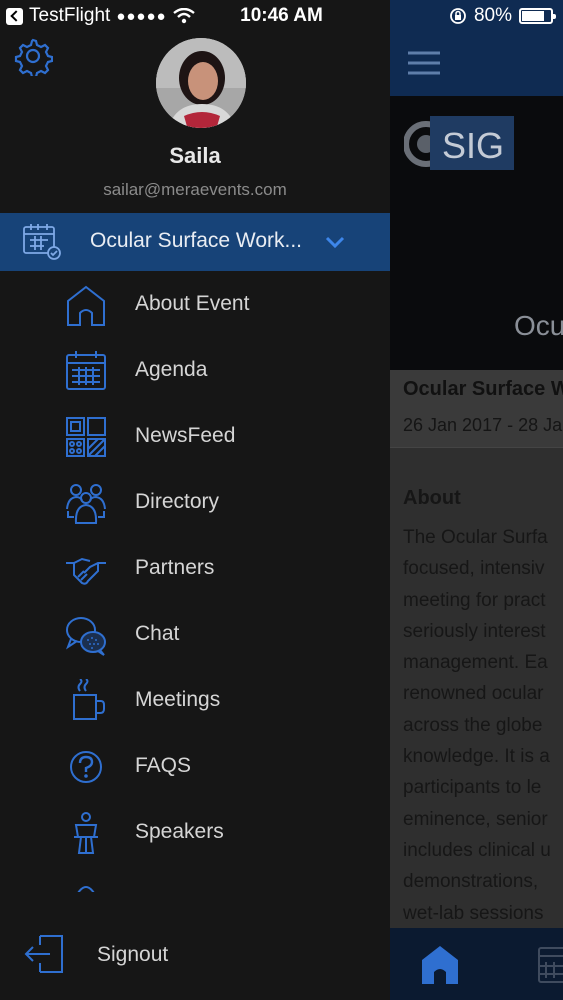 This screenshot has height=1000, width=563. I want to click on home-icon, so click(86, 305).